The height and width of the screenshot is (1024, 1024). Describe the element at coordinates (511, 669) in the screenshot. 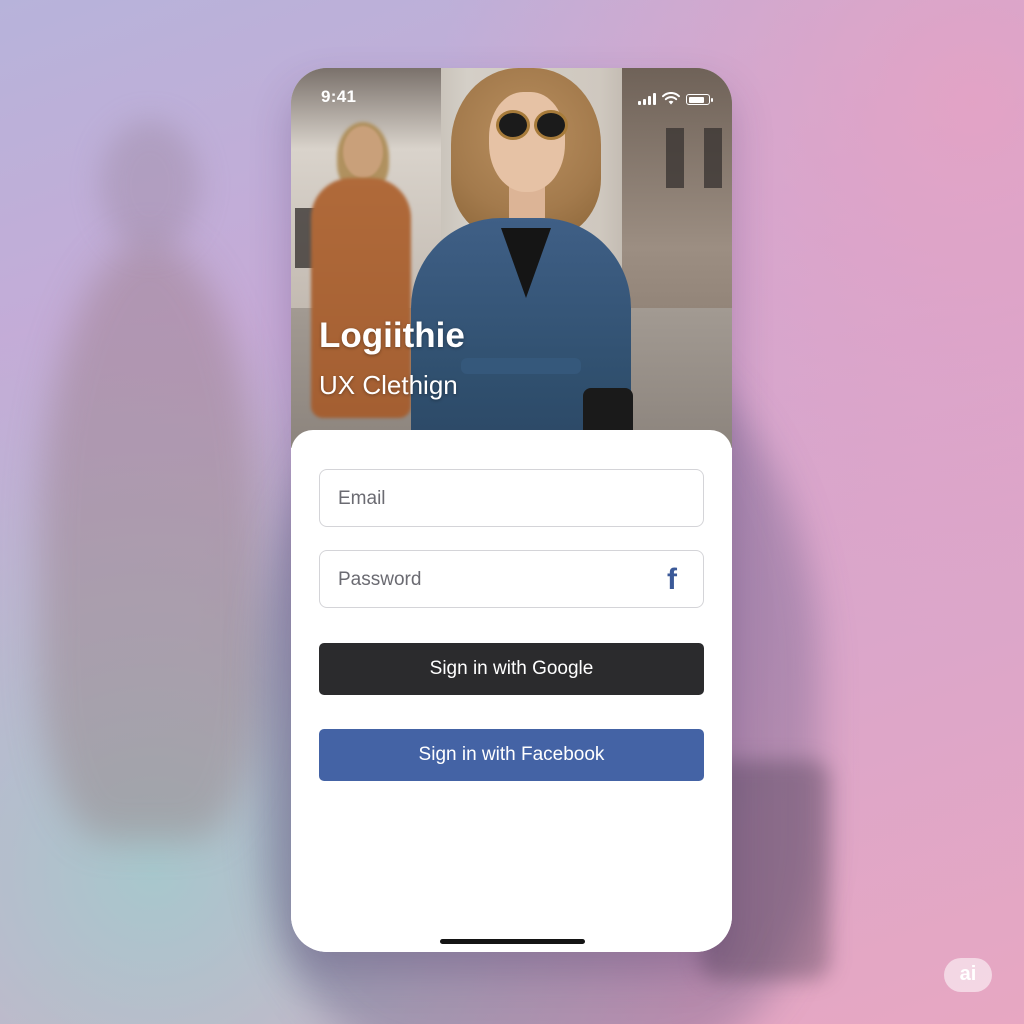

I see `sign-in-google-button: Sign in with Google` at that location.